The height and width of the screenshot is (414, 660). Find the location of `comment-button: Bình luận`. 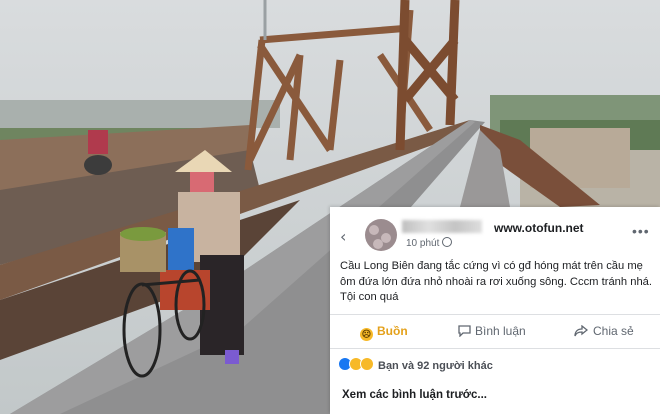

comment-button: Bình luận is located at coordinates (492, 331).